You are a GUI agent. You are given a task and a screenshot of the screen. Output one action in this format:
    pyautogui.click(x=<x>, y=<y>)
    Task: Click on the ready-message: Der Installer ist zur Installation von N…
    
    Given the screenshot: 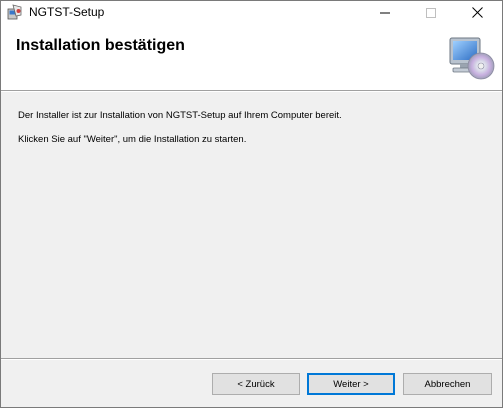 What is the action you would take?
    pyautogui.click(x=180, y=115)
    